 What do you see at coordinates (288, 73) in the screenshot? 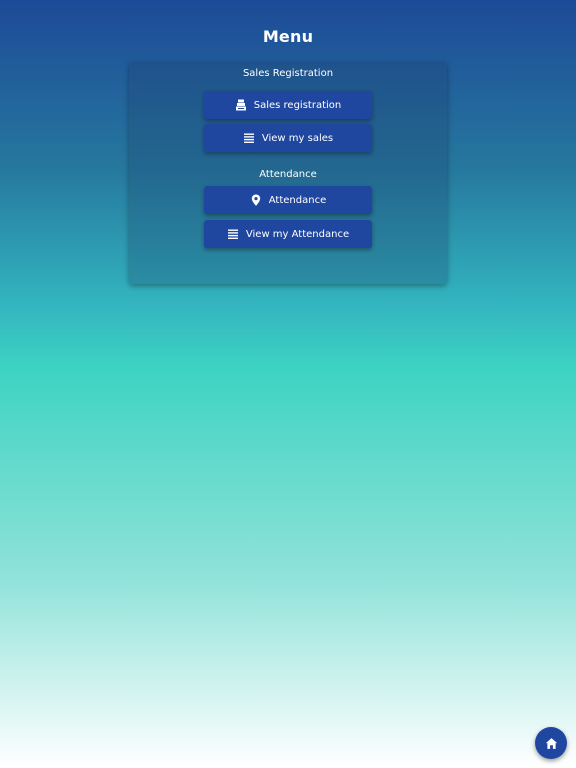
I see `section-title-sales: Sales Registration` at bounding box center [288, 73].